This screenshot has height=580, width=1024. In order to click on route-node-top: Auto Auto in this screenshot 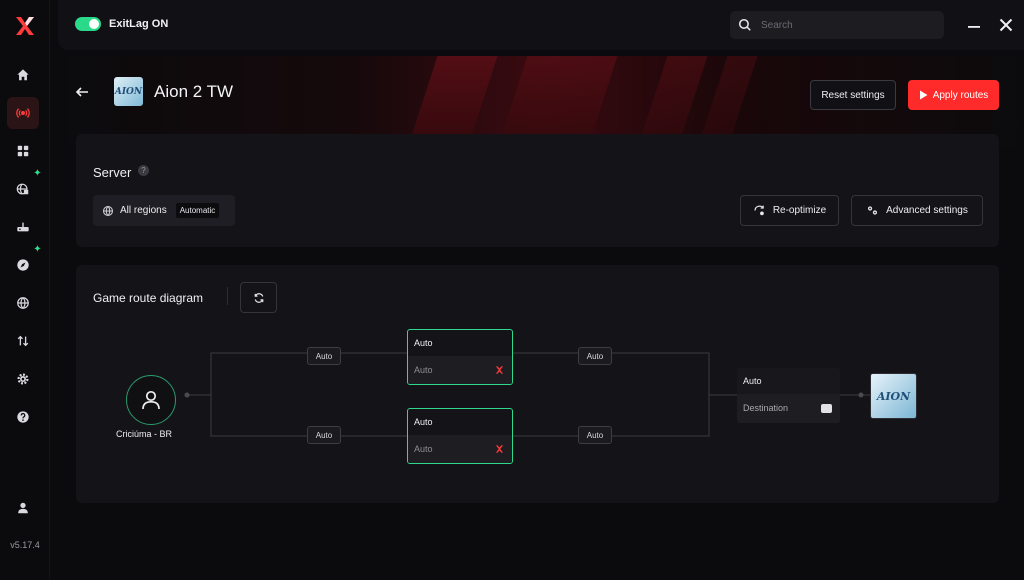, I will do `click(460, 357)`.